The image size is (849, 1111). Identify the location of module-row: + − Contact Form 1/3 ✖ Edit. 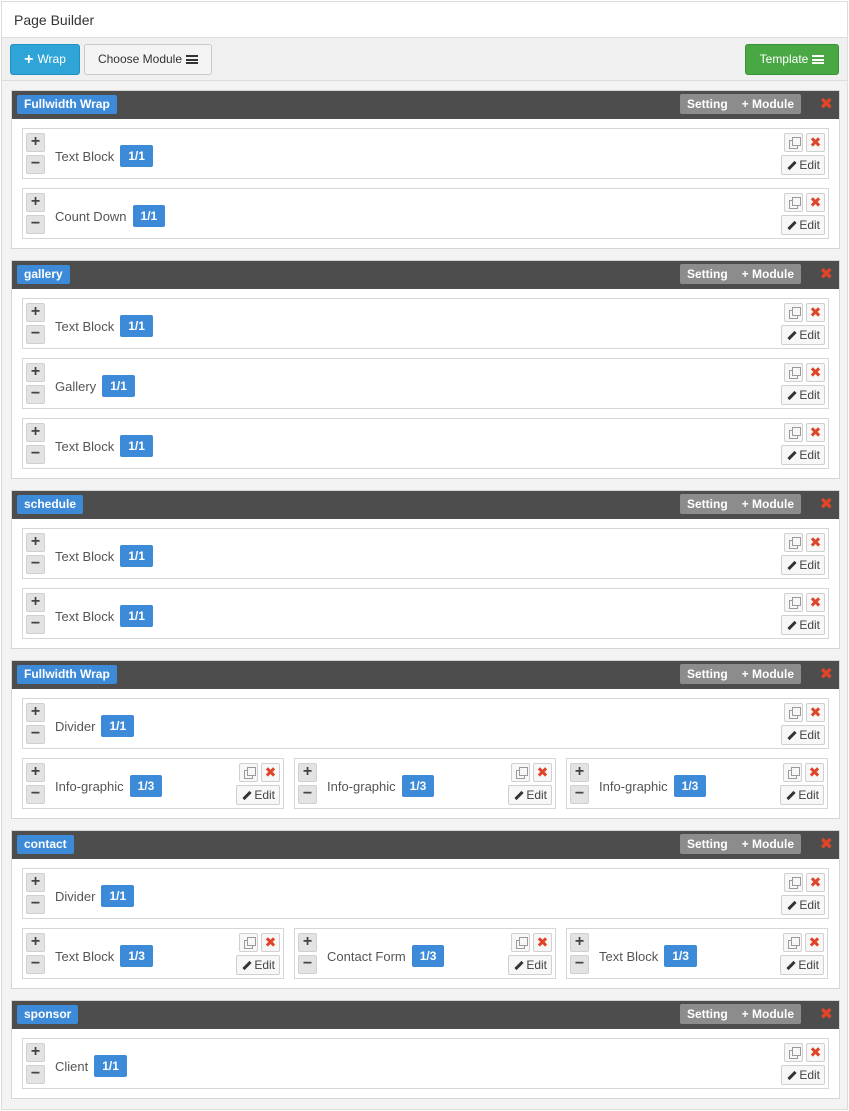
(425, 953).